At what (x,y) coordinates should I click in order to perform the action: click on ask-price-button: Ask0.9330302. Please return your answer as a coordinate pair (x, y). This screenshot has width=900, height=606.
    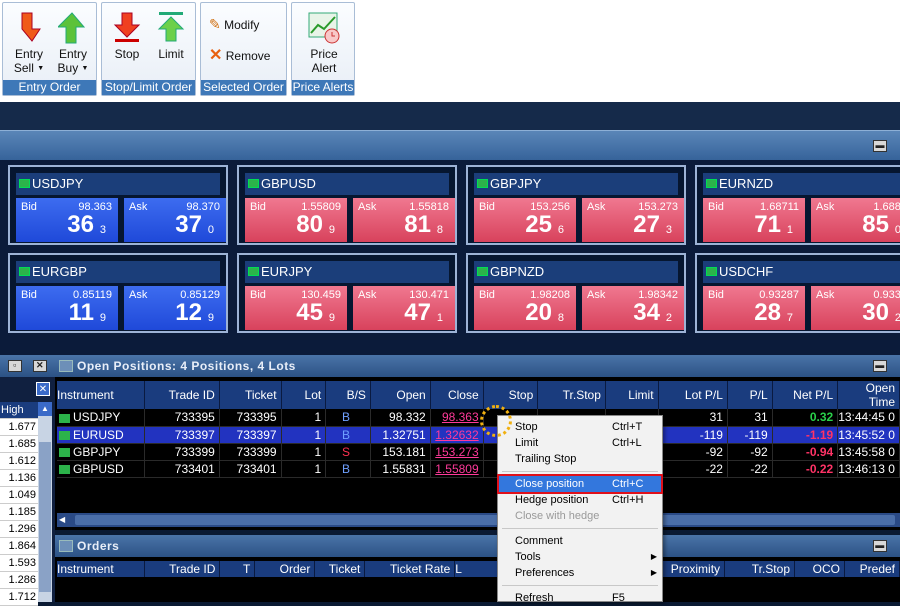
    Looking at the image, I should click on (855, 308).